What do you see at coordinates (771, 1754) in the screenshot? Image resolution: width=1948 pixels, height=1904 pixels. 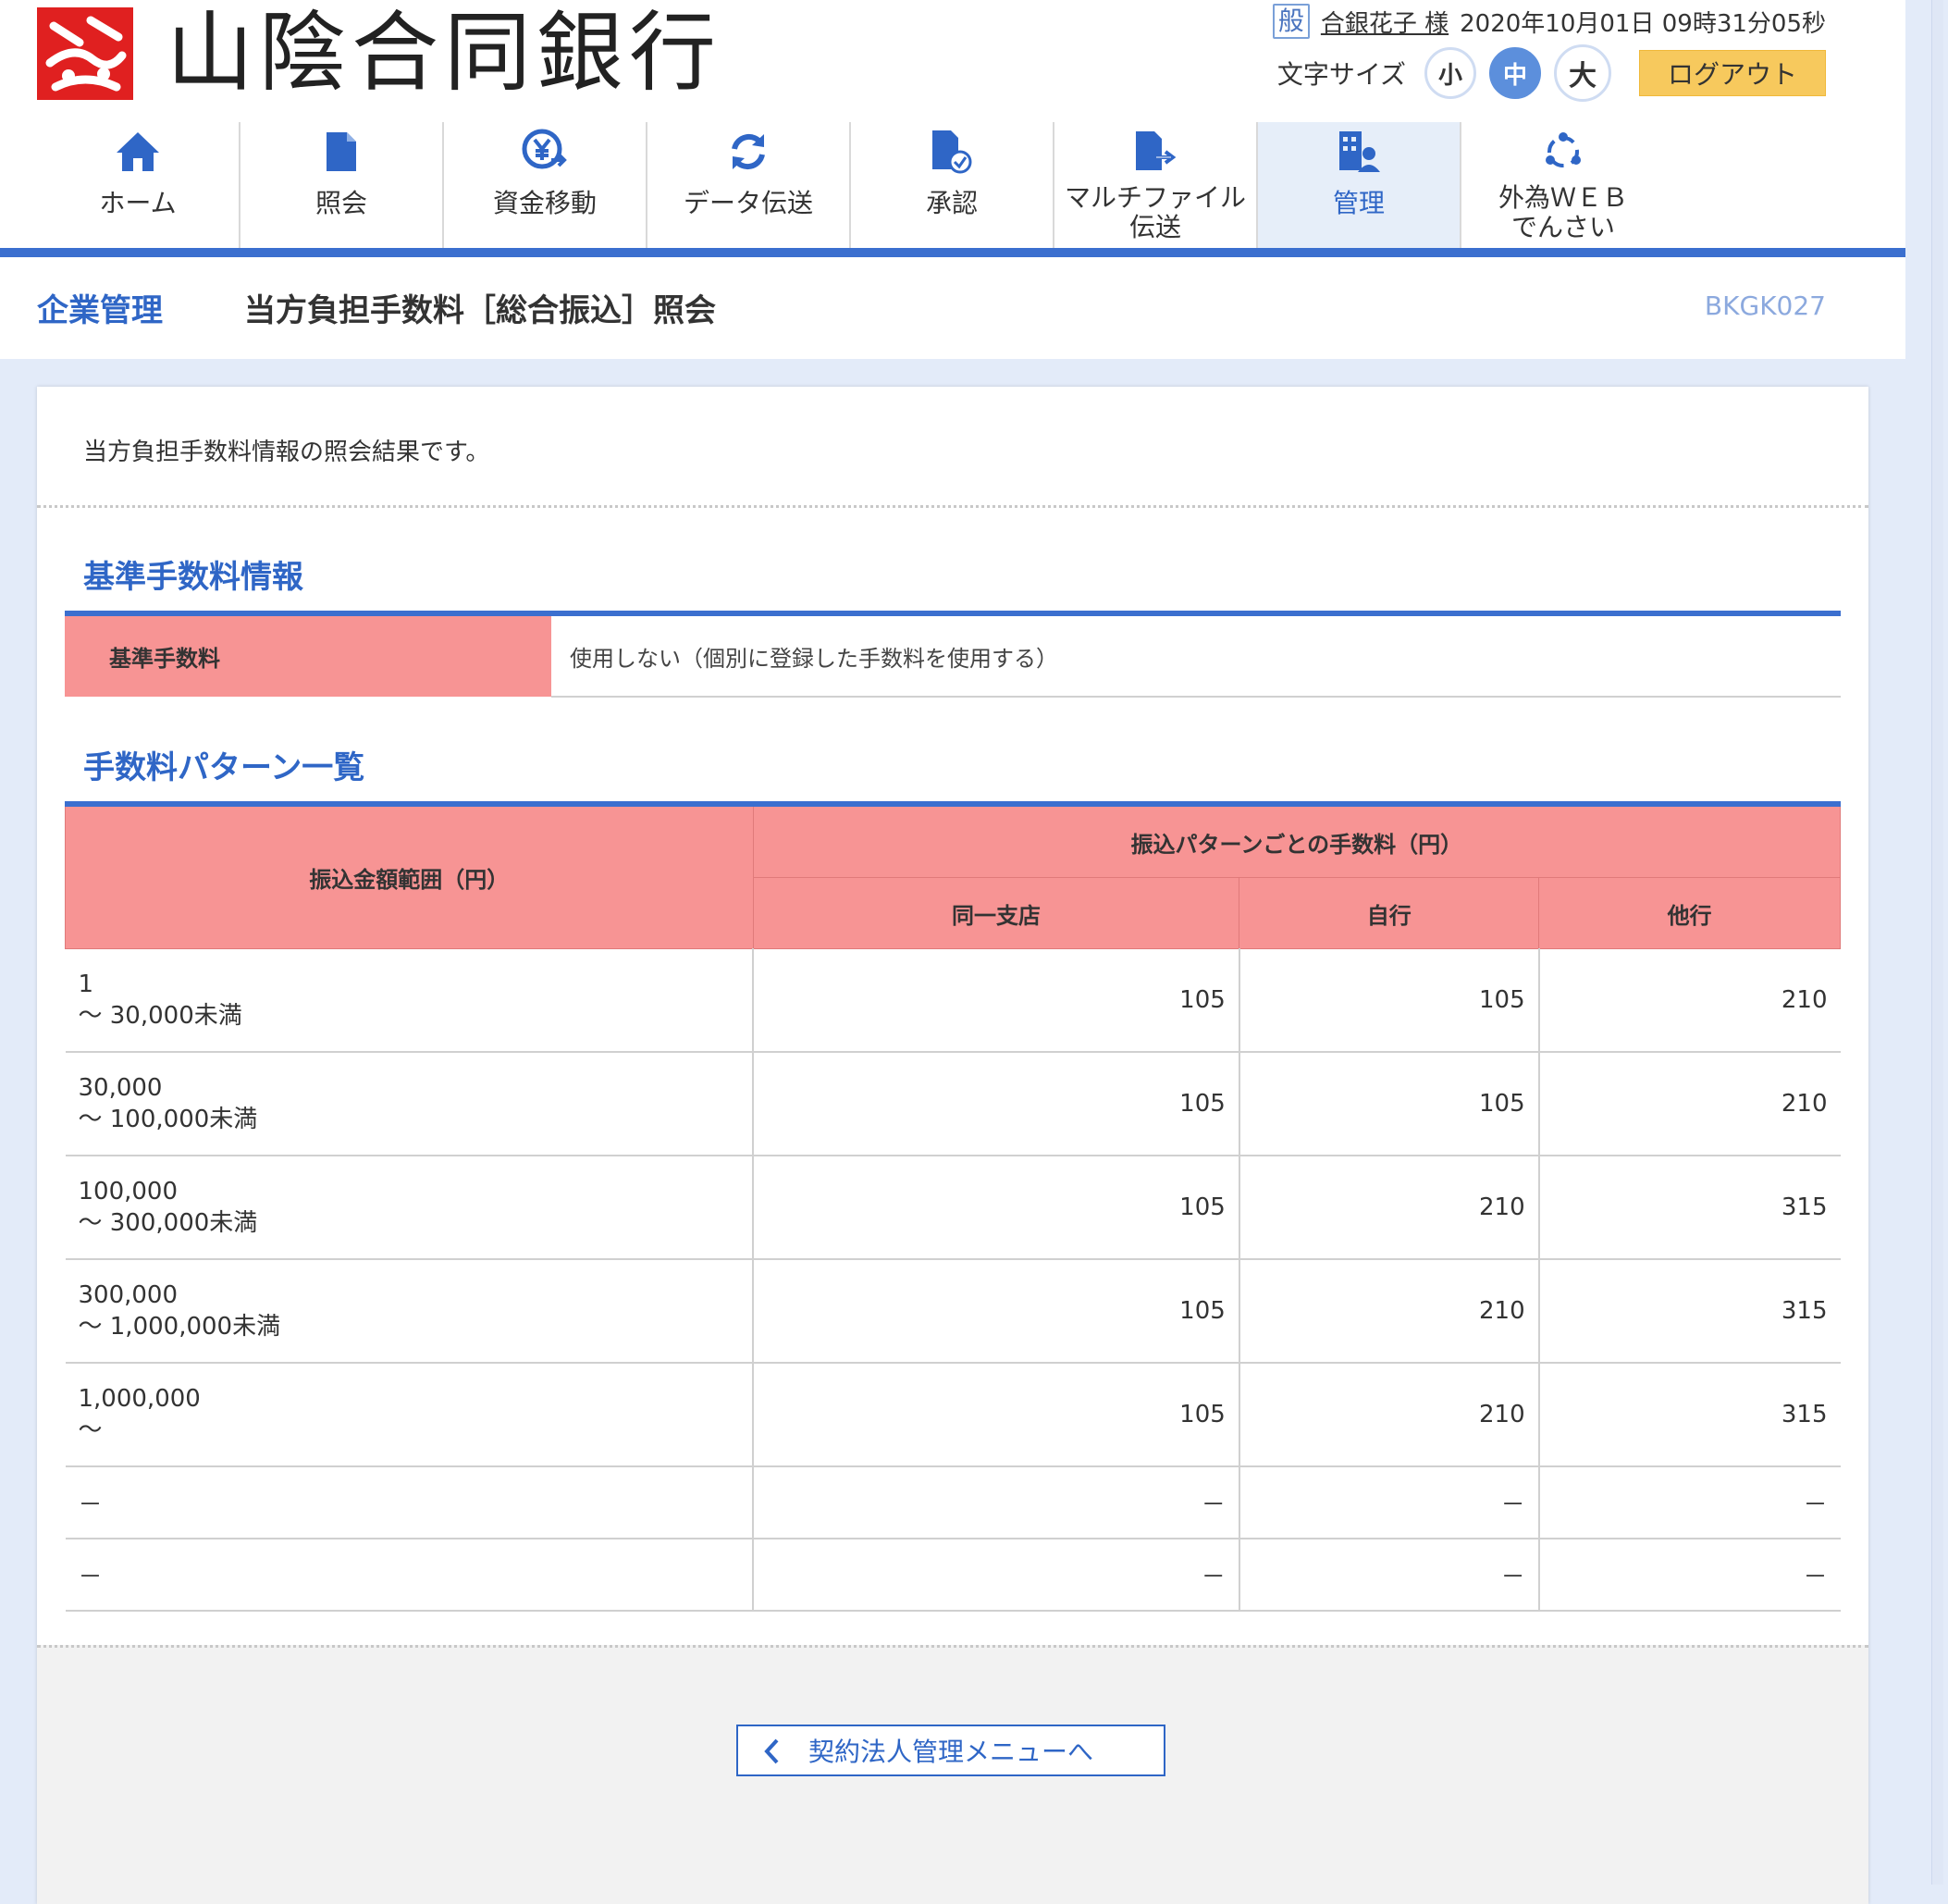 I see `chevron-left-icon` at bounding box center [771, 1754].